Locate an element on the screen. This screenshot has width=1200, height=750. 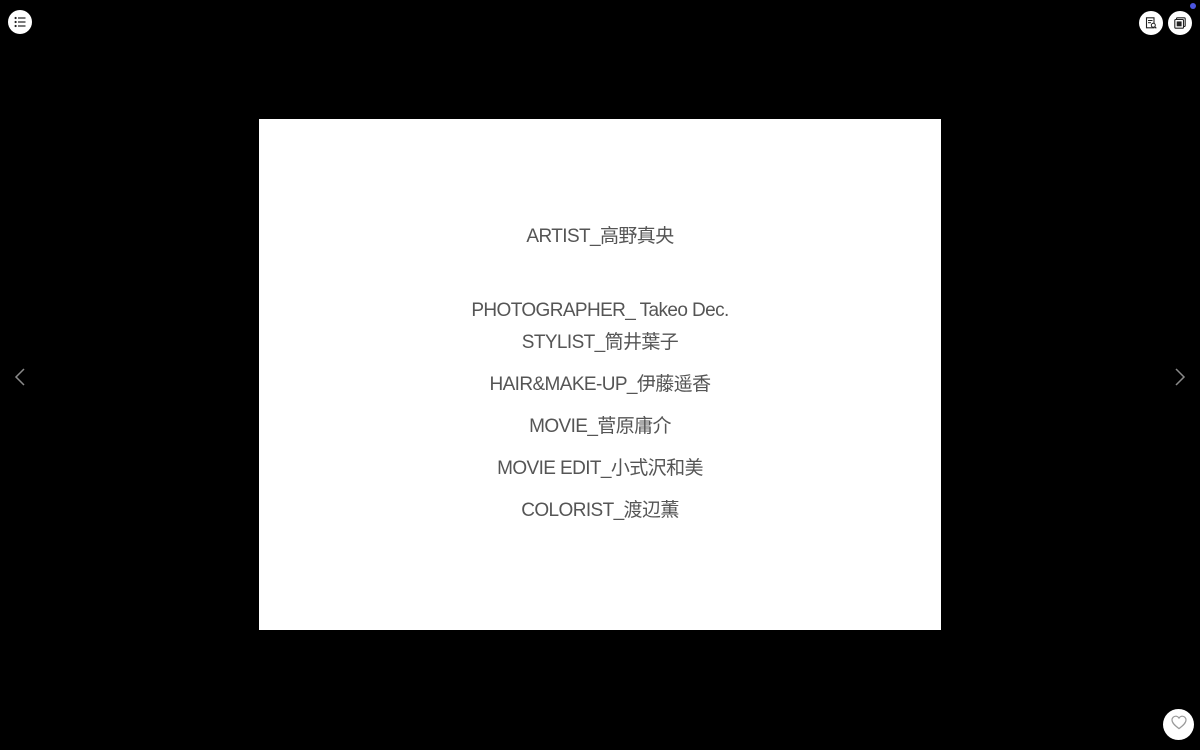
credit-artist: ARTIST_高野真央 is located at coordinates (600, 236).